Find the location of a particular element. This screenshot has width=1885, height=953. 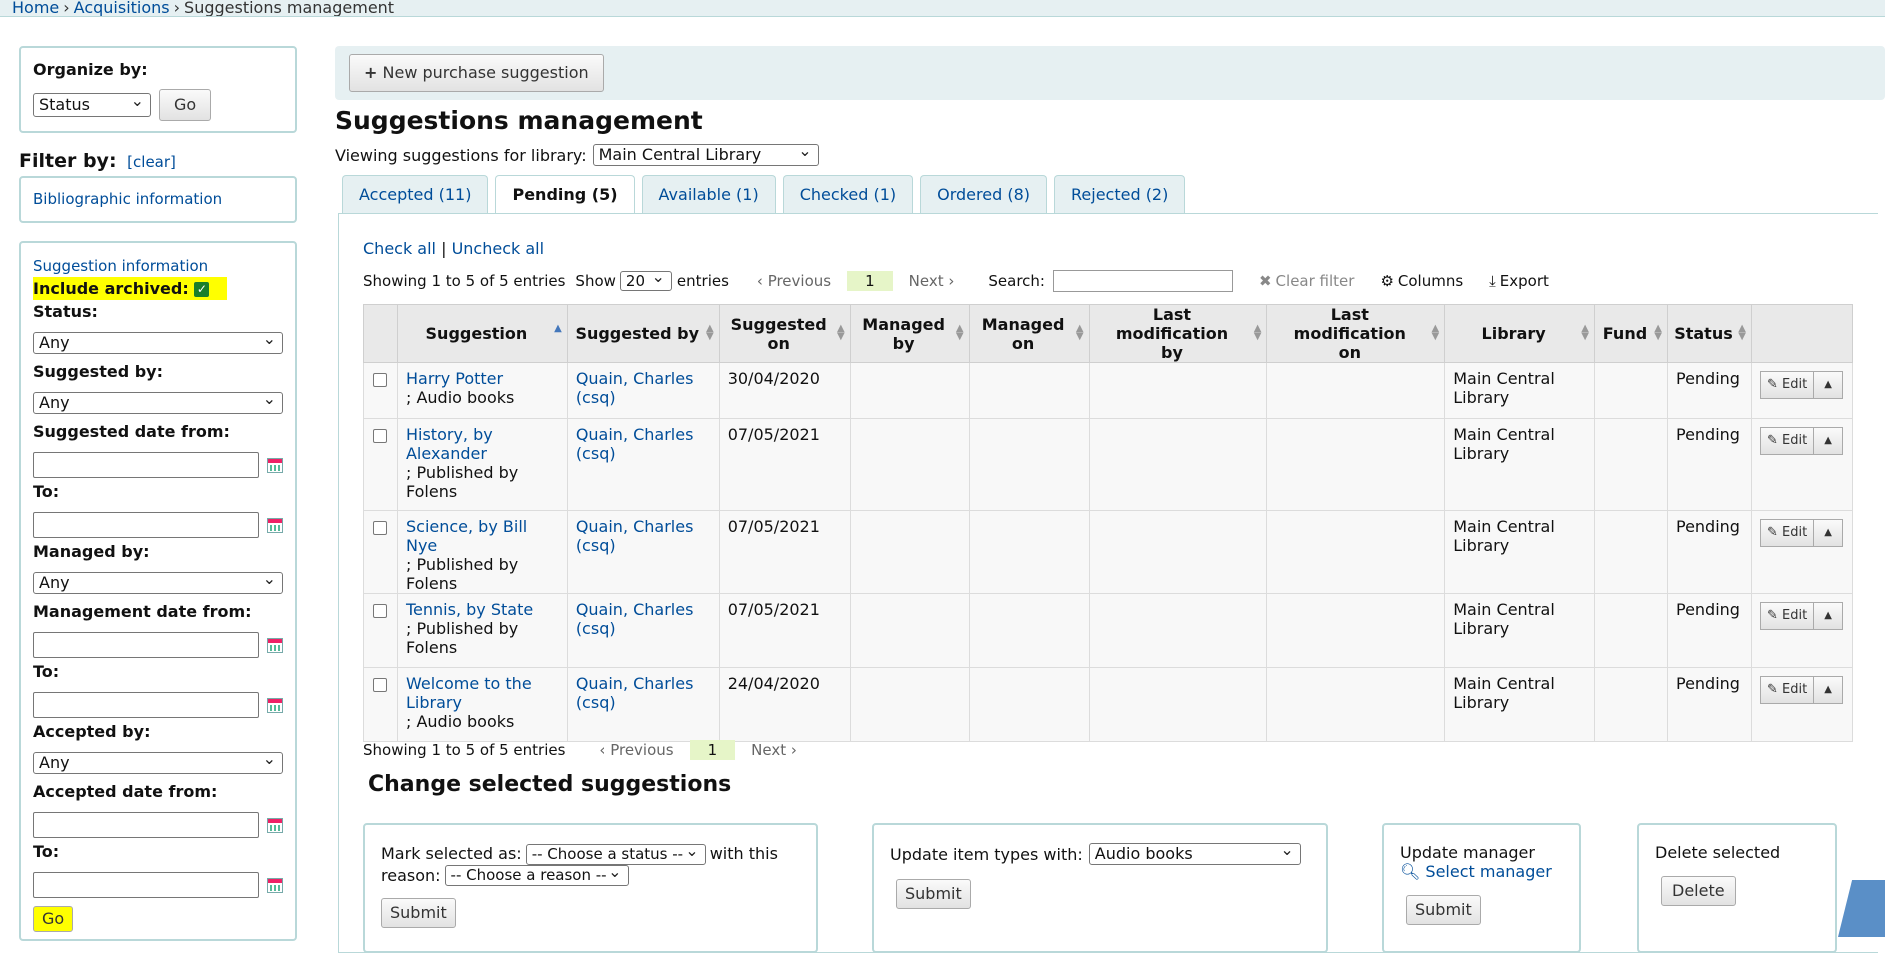

column-header-last-mod-by: Last modification by ▲ ▼ is located at coordinates (1178, 333).